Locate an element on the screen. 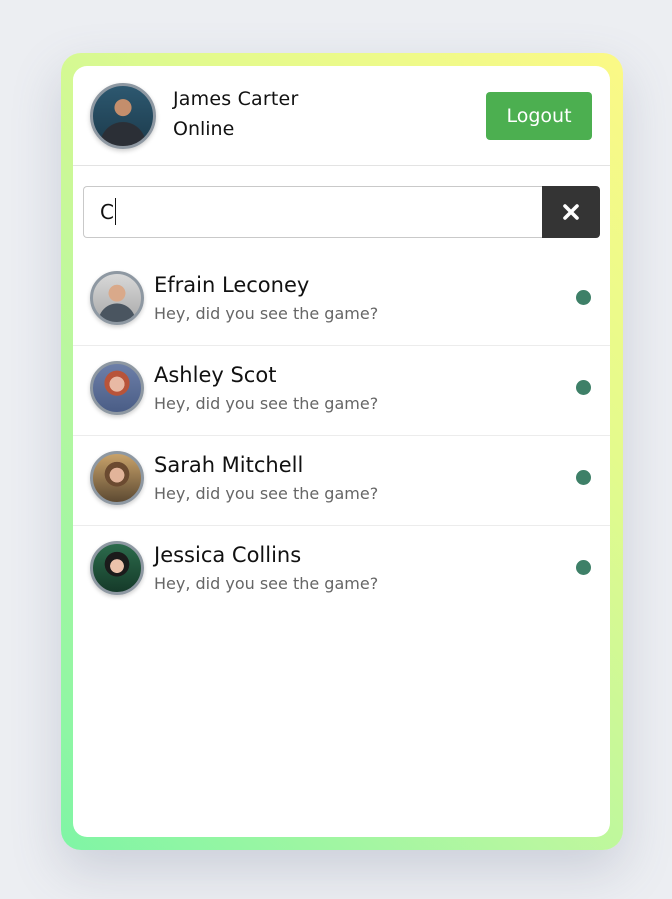  search-bar is located at coordinates (341, 212).